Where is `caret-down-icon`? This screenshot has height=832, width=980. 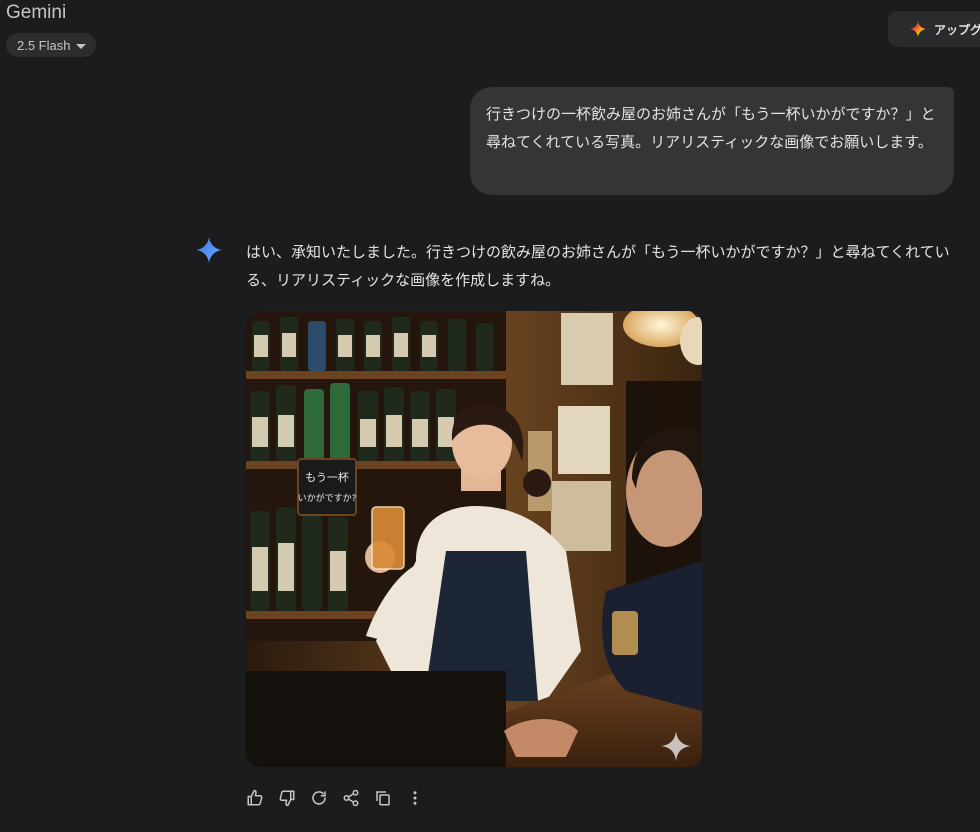
caret-down-icon is located at coordinates (81, 46).